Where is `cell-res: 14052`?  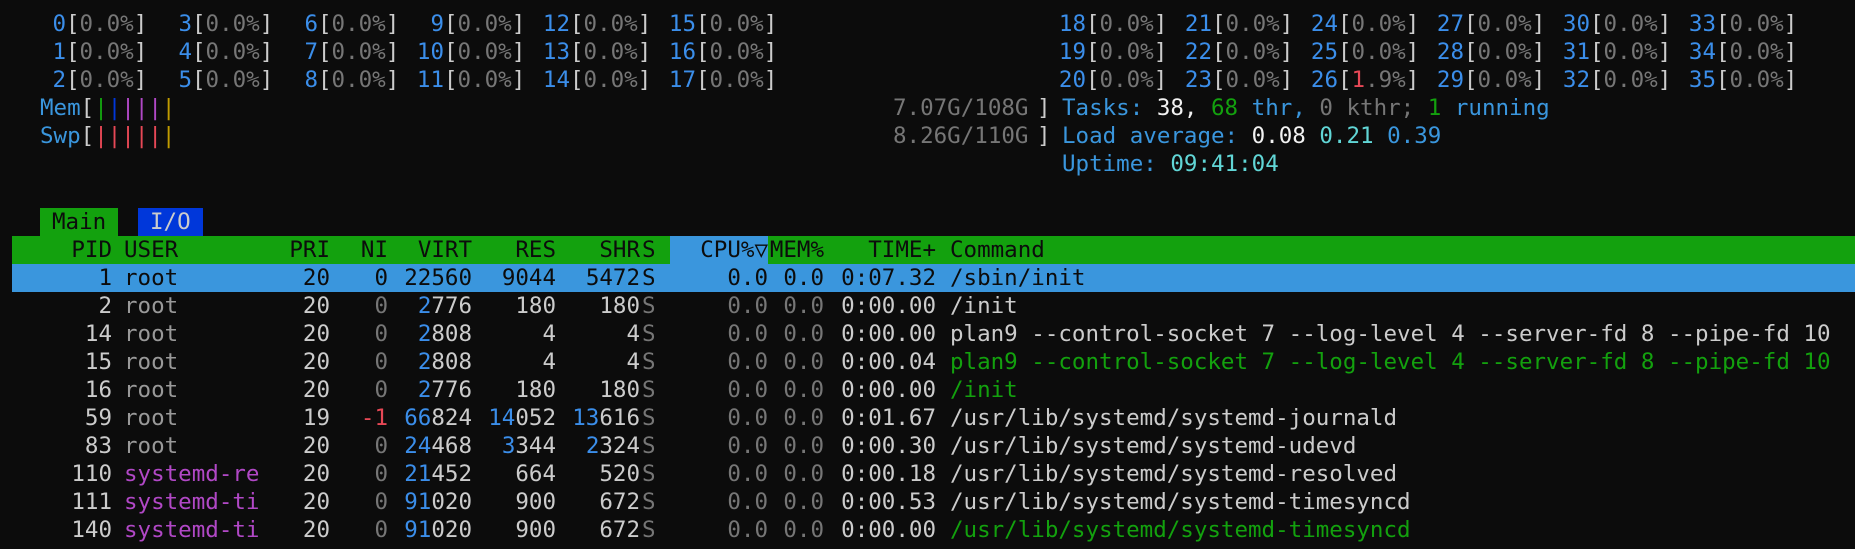
cell-res: 14052 is located at coordinates (522, 418).